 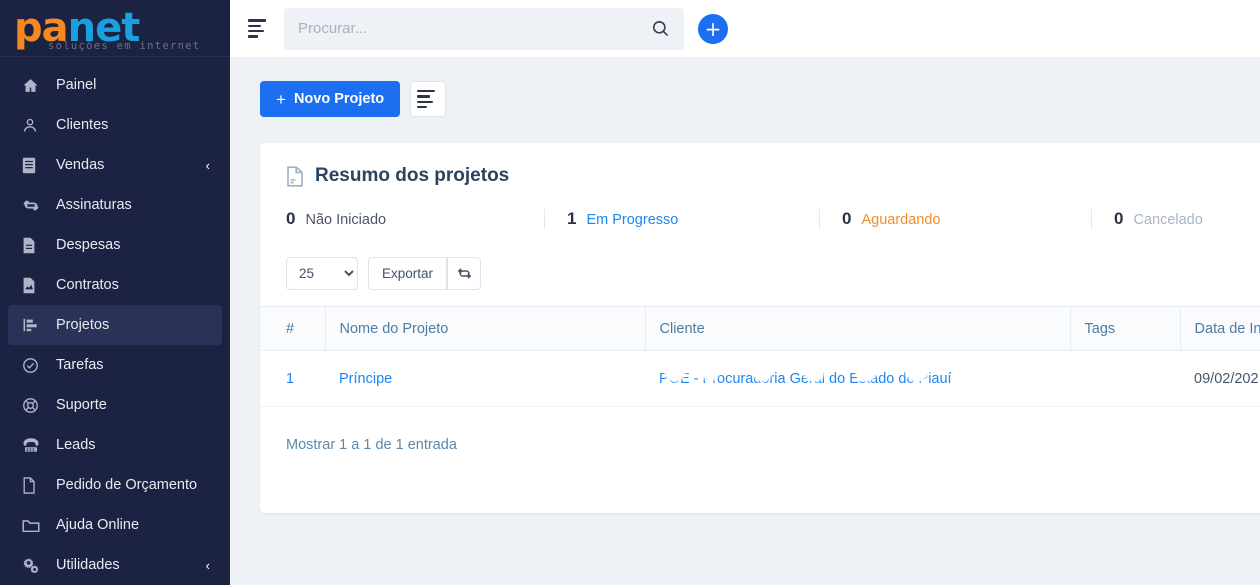 I want to click on new-project-label: Novo Projeto, so click(x=339, y=99).